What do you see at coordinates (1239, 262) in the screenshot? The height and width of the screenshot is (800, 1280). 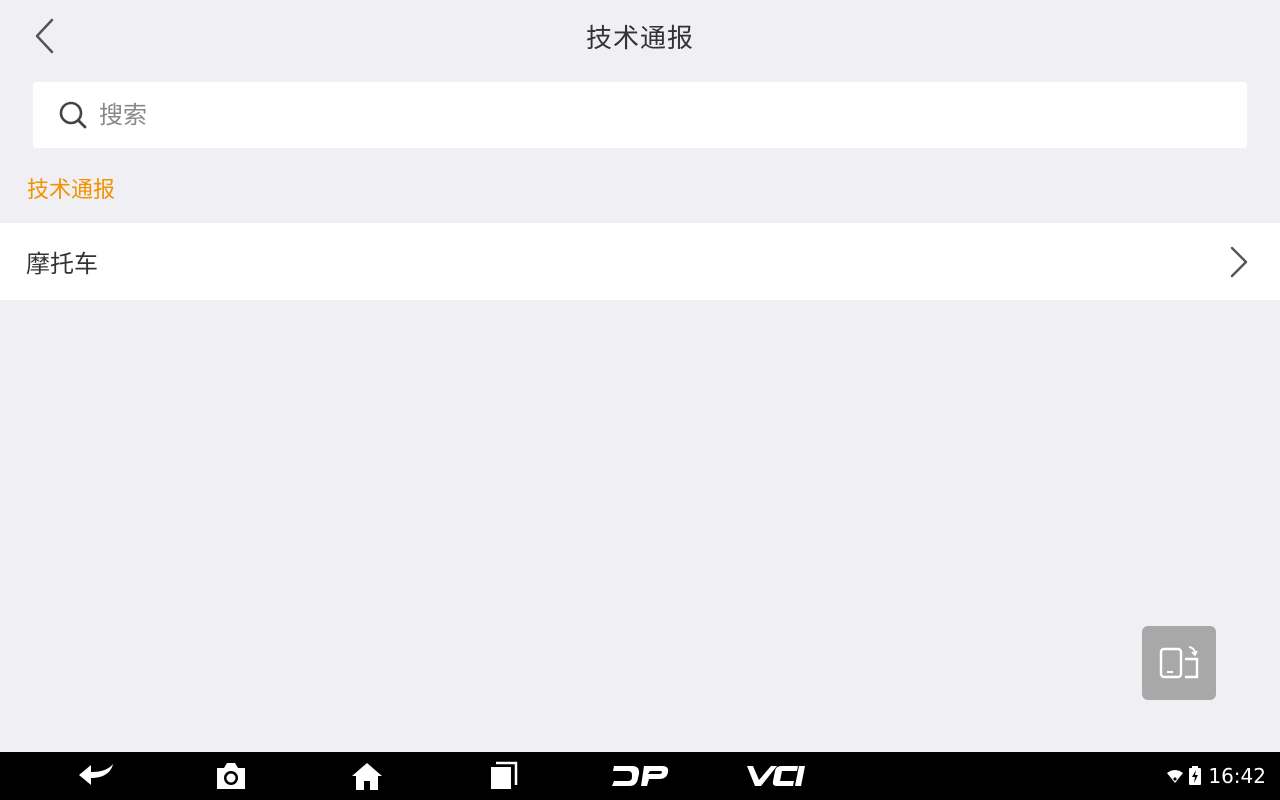 I see `chevron-right-icon` at bounding box center [1239, 262].